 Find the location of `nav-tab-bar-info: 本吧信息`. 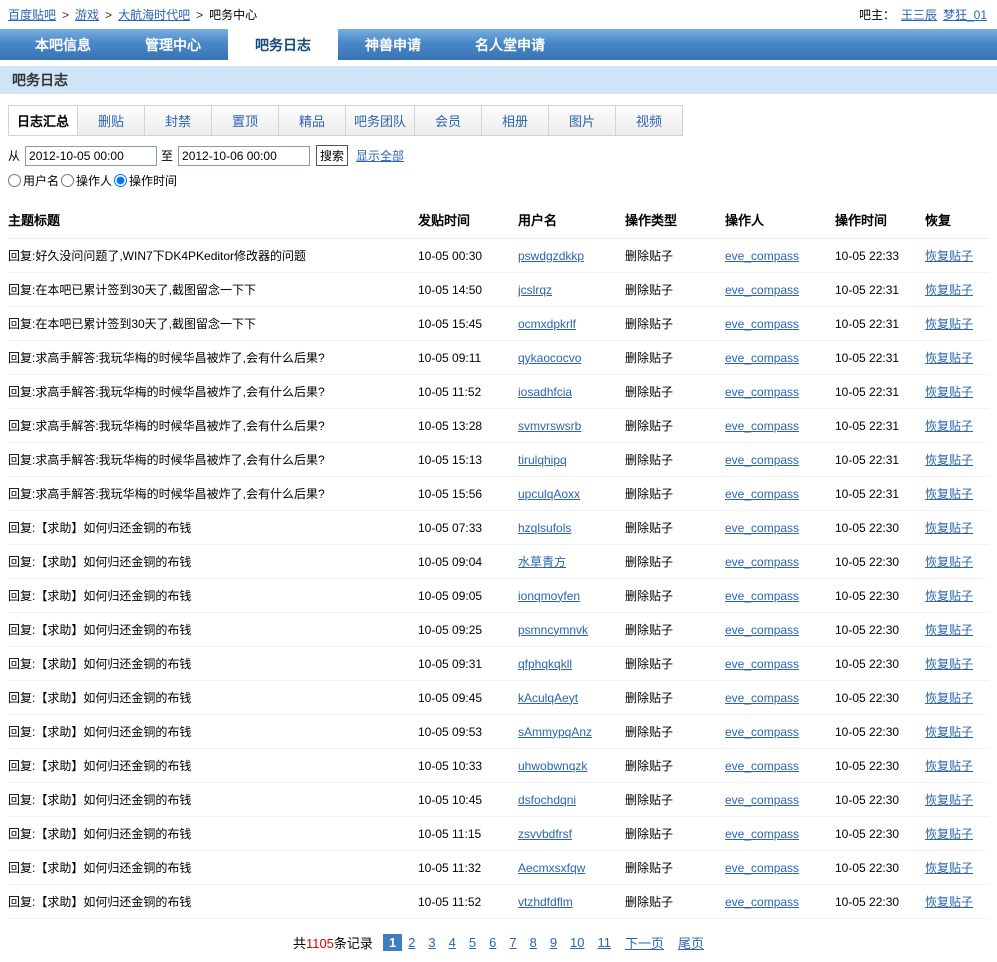

nav-tab-bar-info: 本吧信息 is located at coordinates (63, 44).